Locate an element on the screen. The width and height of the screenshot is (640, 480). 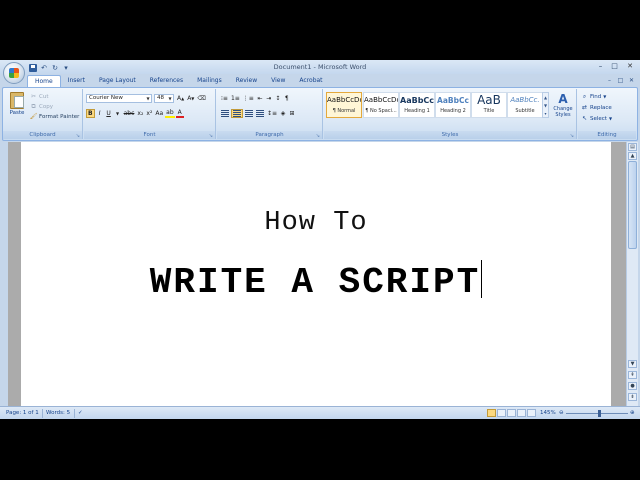
zoom-out-icon: ⊖ is located at coordinates (561, 413).